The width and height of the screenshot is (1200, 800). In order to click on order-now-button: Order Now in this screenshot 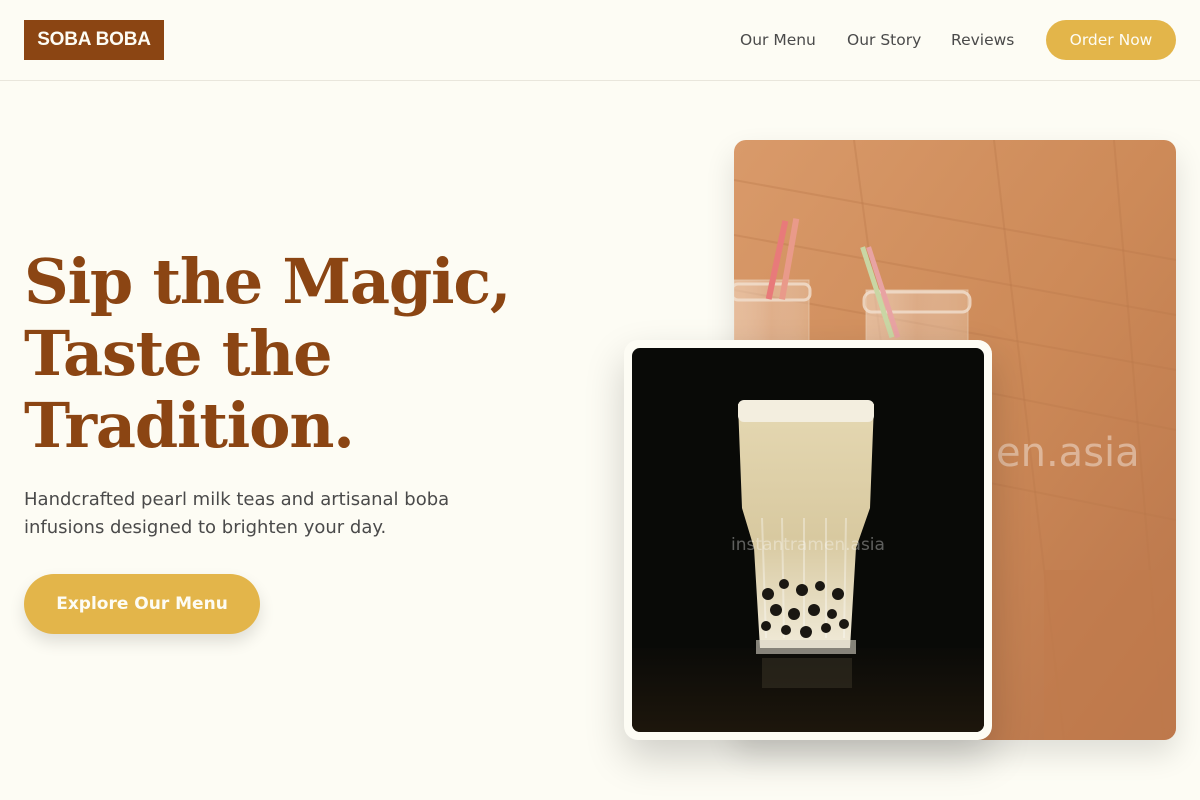, I will do `click(1111, 40)`.